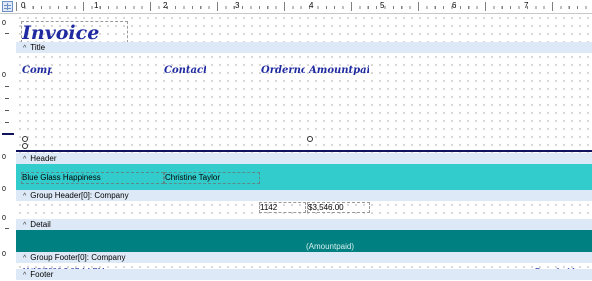 The width and height of the screenshot is (592, 281). What do you see at coordinates (237, 5) in the screenshot?
I see `ruler-number: 3` at bounding box center [237, 5].